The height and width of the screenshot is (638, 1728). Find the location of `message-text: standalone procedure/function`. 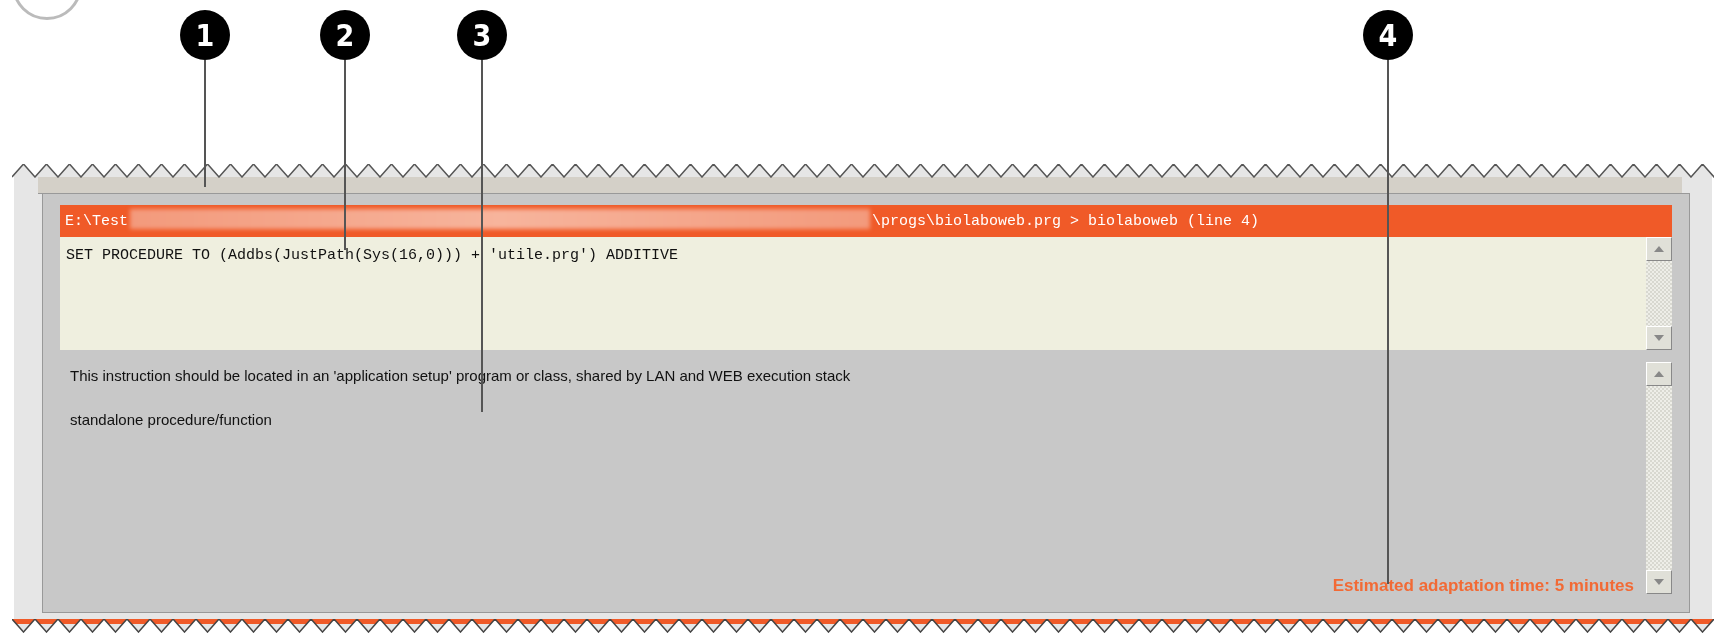

message-text: standalone procedure/function is located at coordinates (171, 419).